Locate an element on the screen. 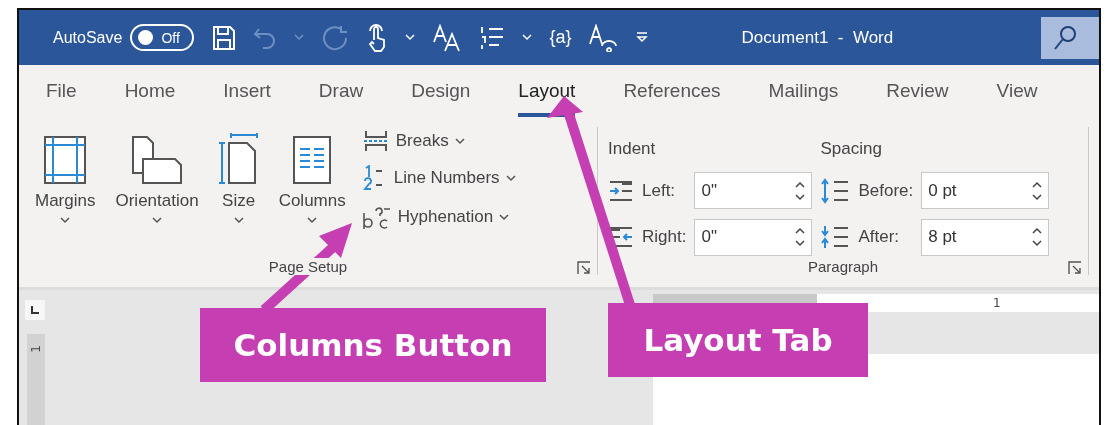  ribbon-button: Hyphenation is located at coordinates (438, 217).